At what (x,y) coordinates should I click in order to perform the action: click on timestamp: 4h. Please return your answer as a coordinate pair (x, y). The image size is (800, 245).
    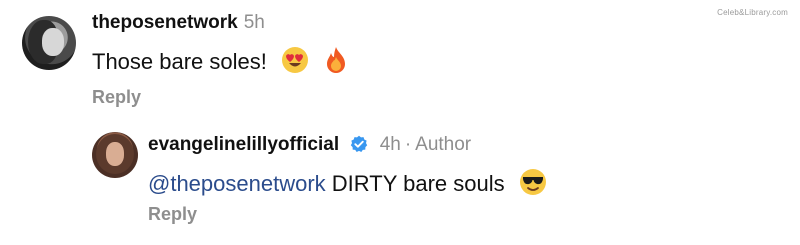
    Looking at the image, I should click on (390, 144).